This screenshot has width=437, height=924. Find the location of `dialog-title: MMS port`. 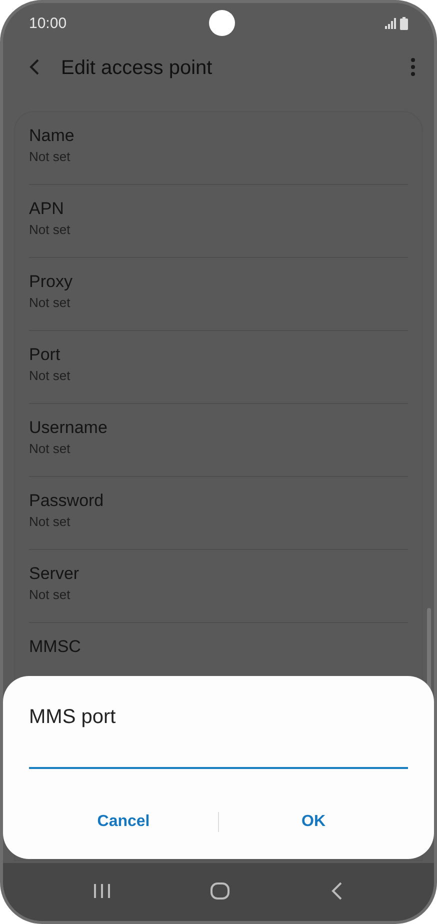

dialog-title: MMS port is located at coordinates (72, 717).